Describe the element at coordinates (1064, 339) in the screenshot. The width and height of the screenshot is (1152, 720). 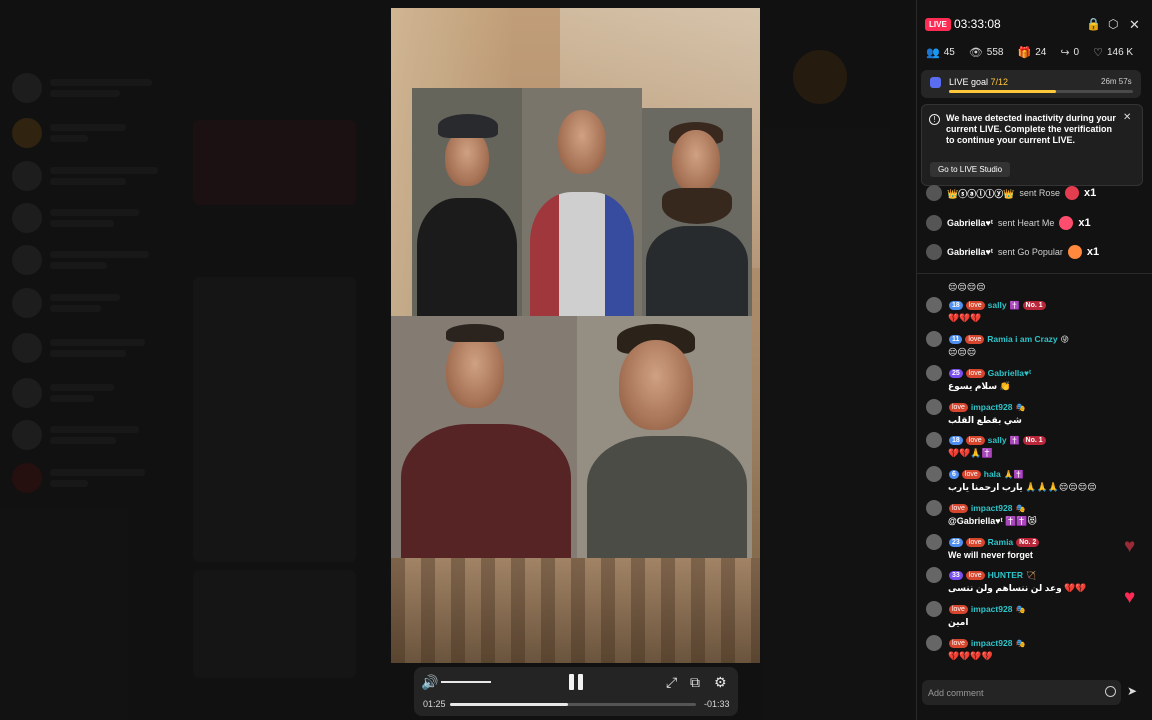
I see `user-badge: 😜` at that location.